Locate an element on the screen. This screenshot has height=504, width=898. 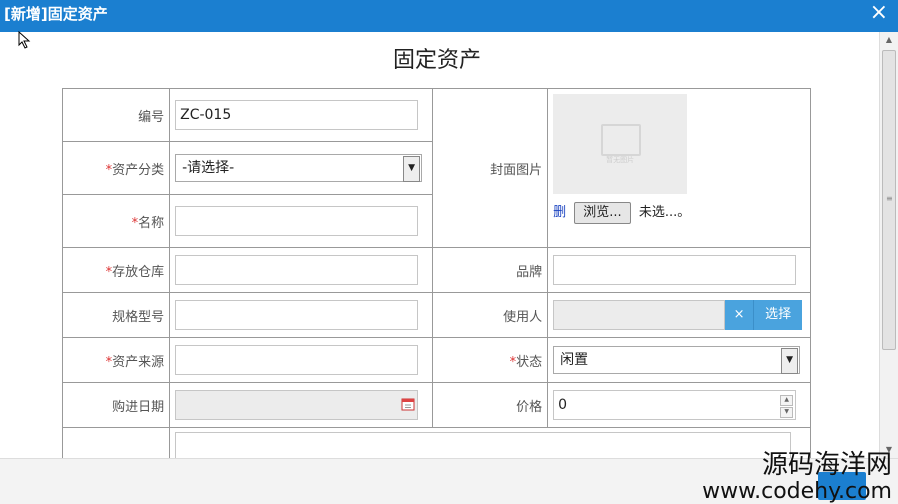
code-input: ZC-015 is located at coordinates (297, 115).